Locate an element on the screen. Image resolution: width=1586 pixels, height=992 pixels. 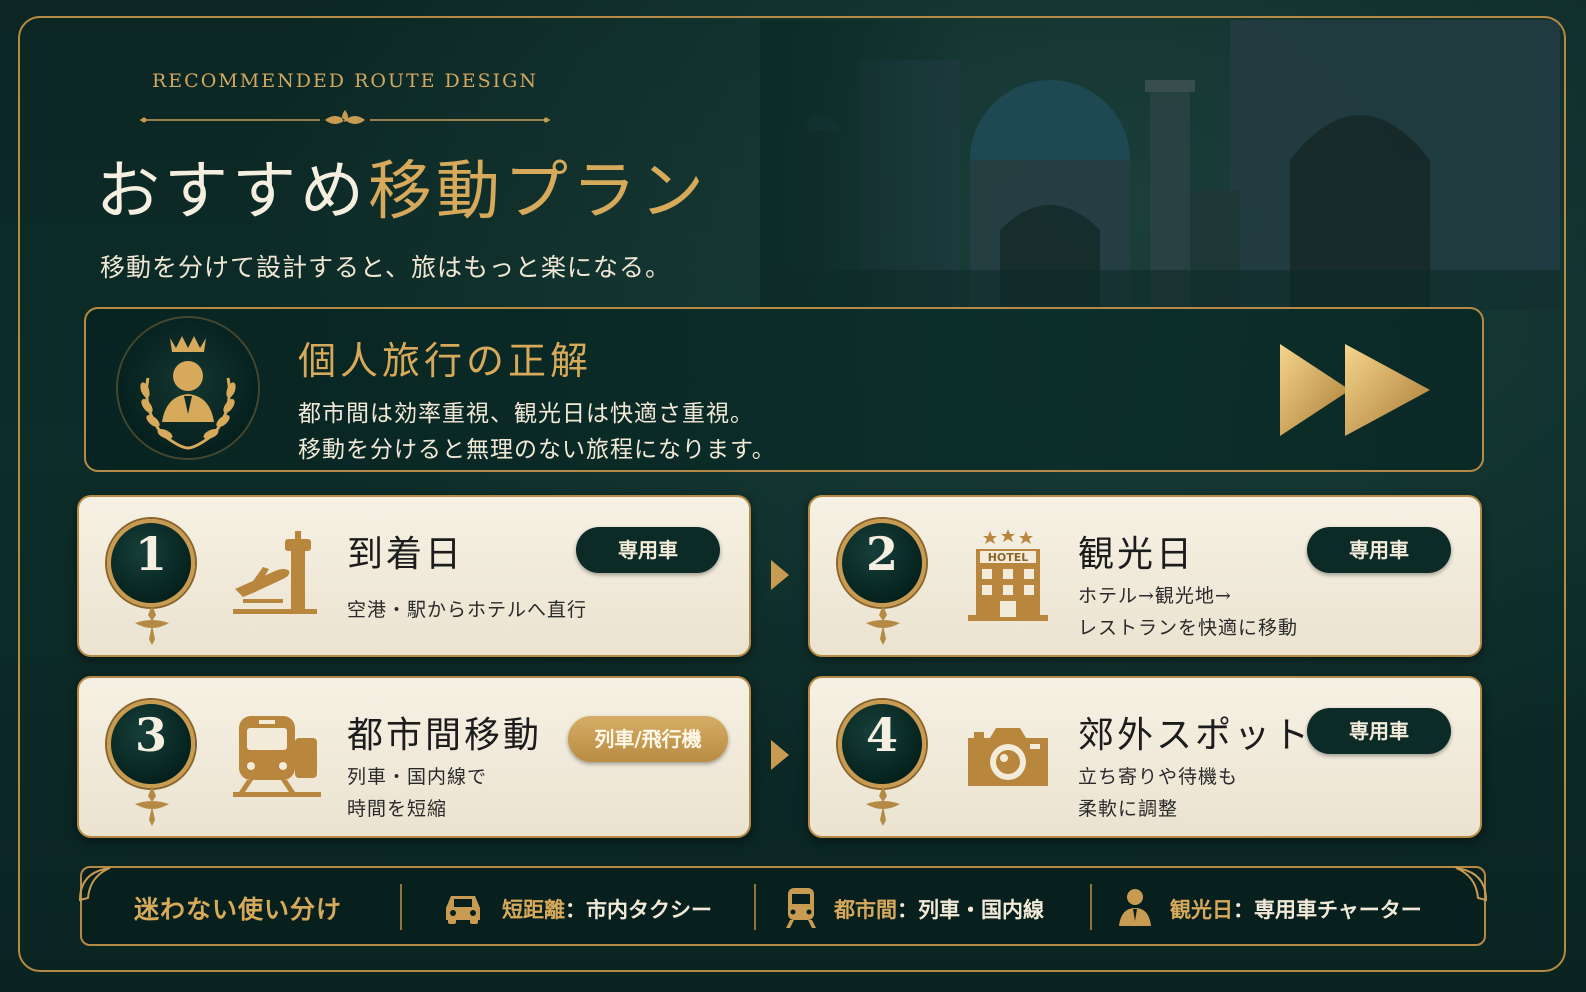
chauffeur-icon is located at coordinates (1135, 907).